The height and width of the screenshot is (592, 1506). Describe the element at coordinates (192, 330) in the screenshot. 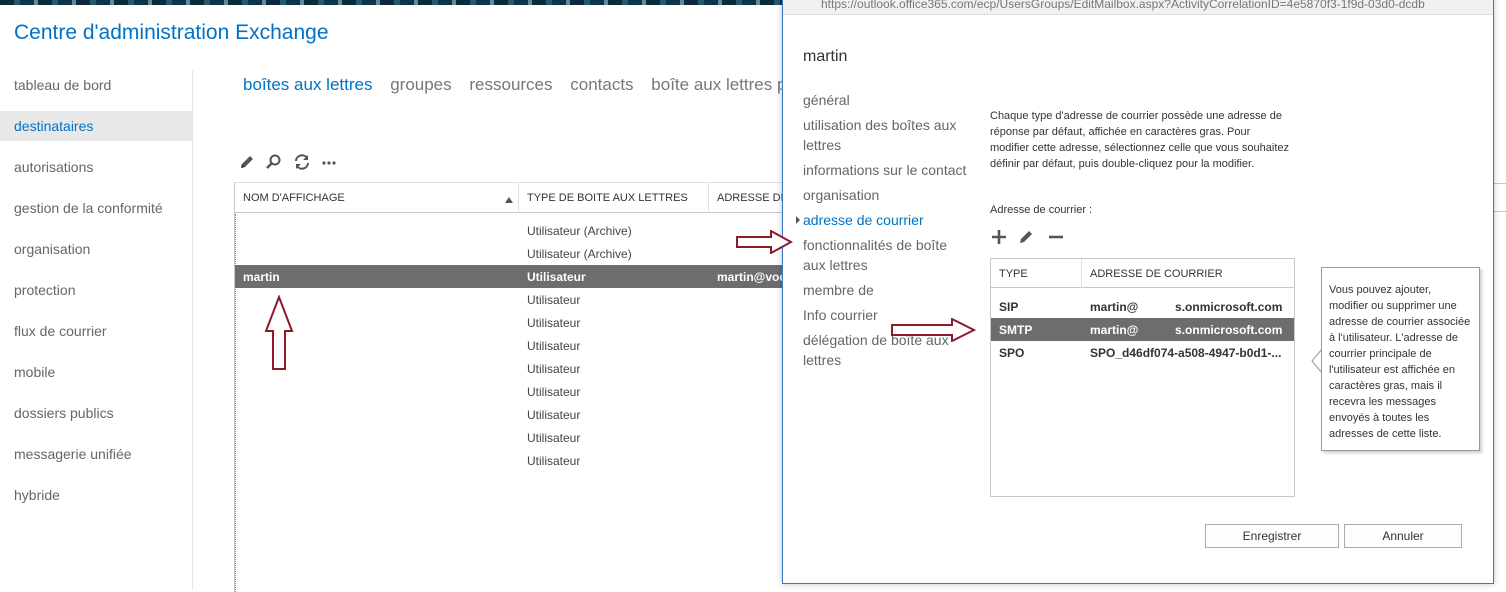

I see `nav-divider` at that location.